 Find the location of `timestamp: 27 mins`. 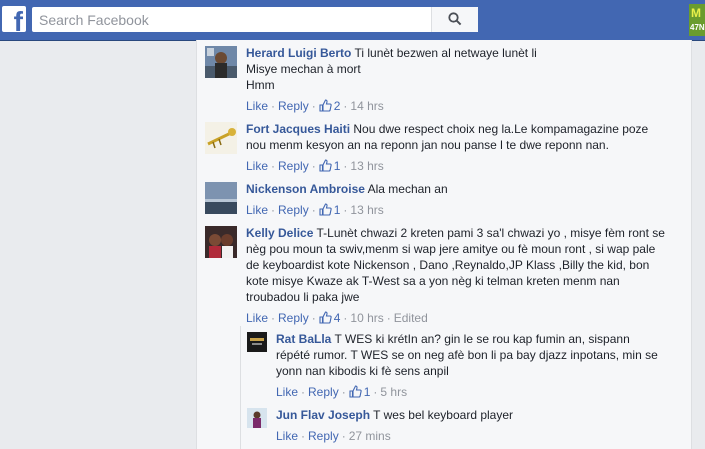

timestamp: 27 mins is located at coordinates (370, 436).